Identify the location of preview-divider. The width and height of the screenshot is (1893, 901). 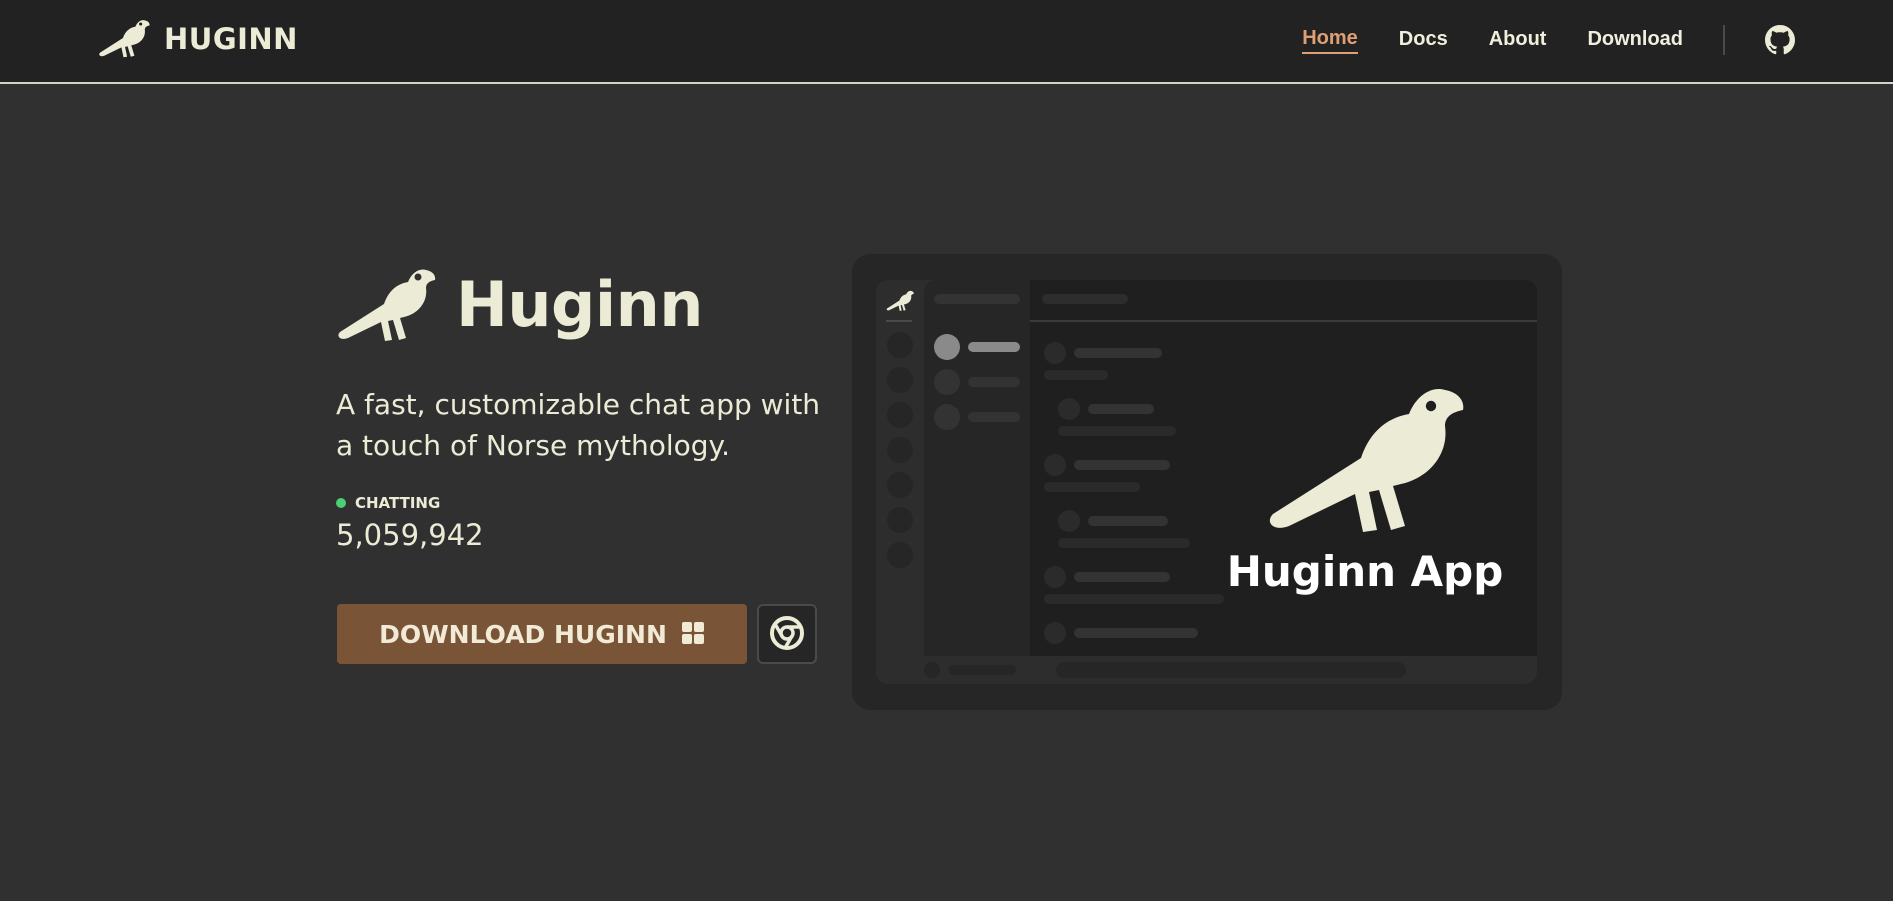
(1283, 321).